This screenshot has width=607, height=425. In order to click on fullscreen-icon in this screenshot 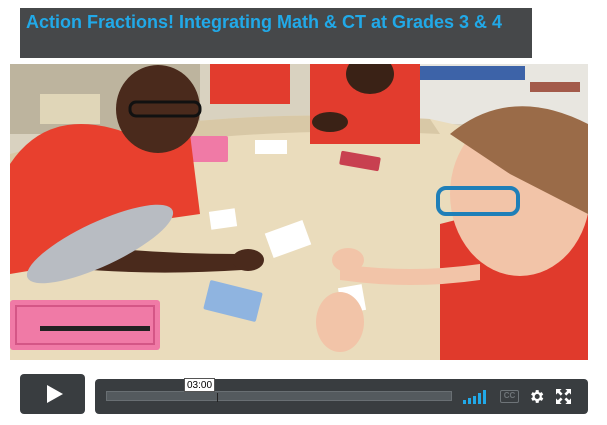, I will do `click(563, 396)`.